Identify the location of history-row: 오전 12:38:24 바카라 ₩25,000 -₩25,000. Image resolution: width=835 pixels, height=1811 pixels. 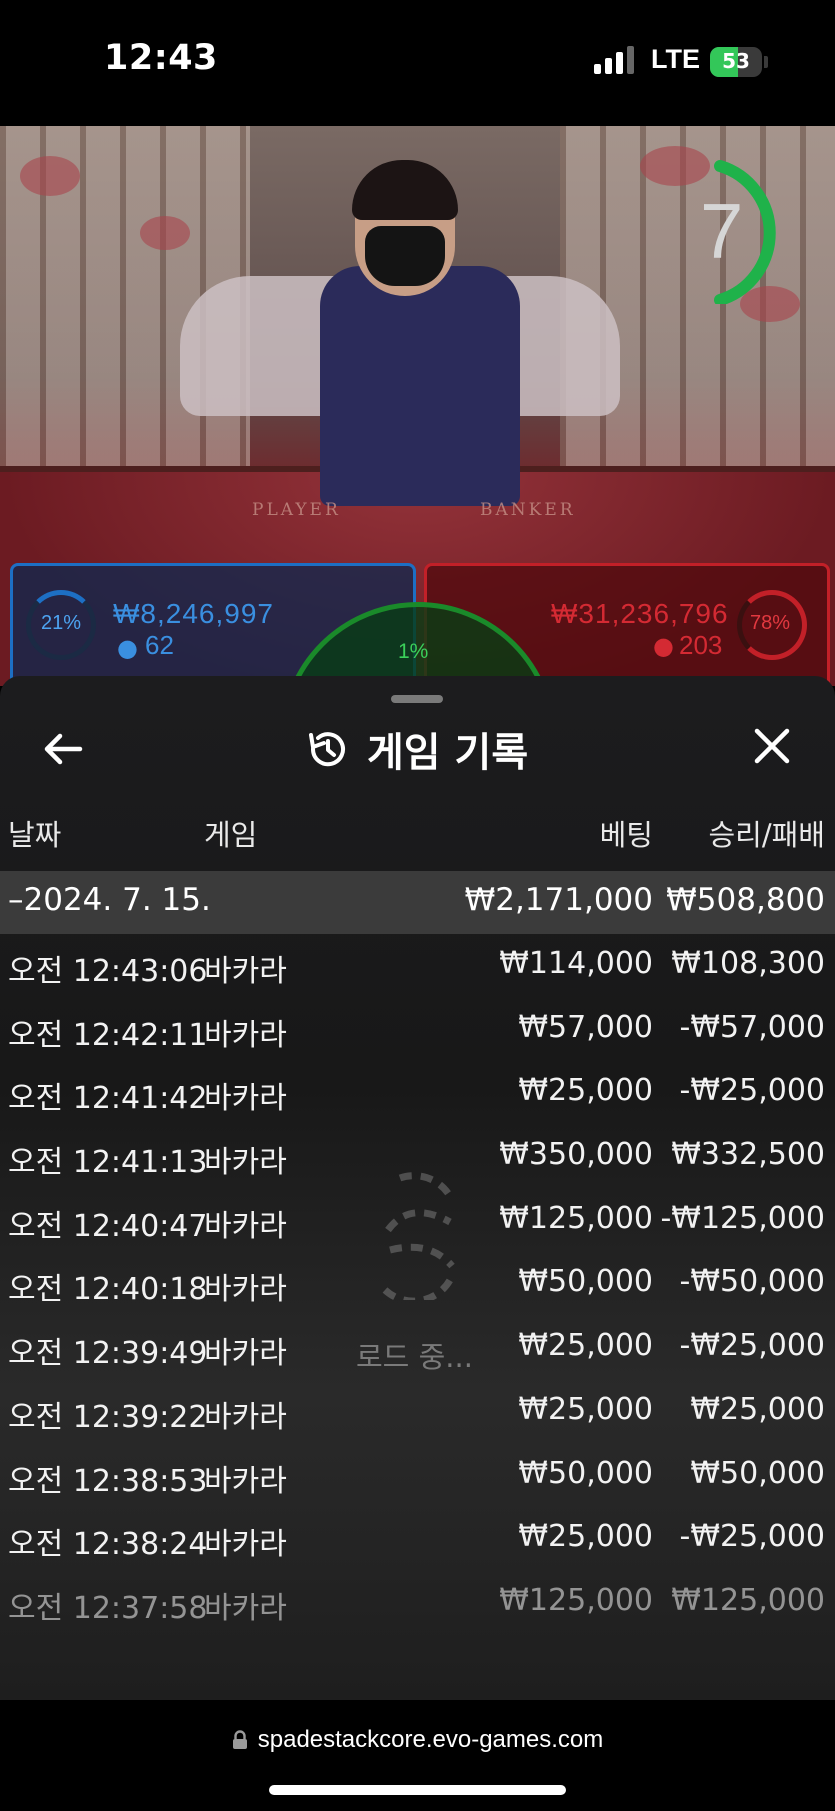
(417, 1539).